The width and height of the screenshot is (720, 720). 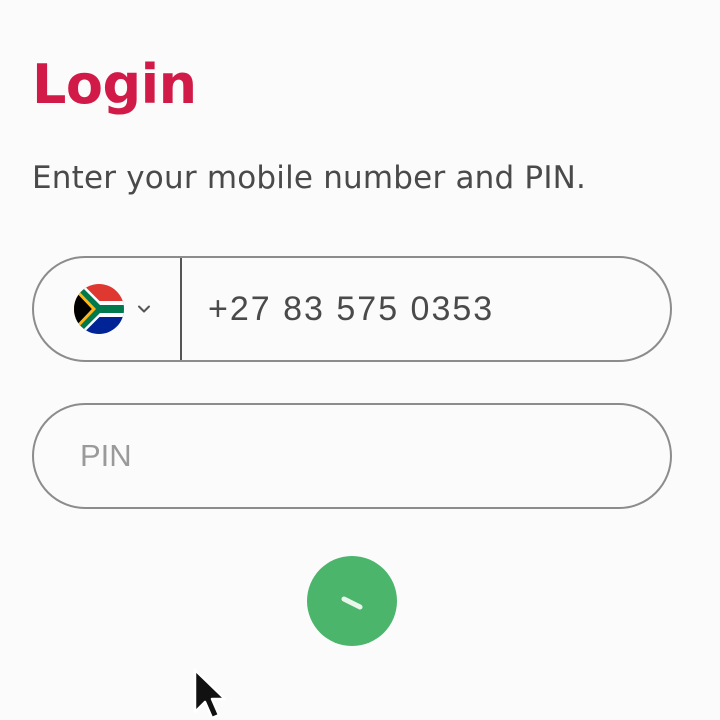 I want to click on spinner-icon, so click(x=352, y=603).